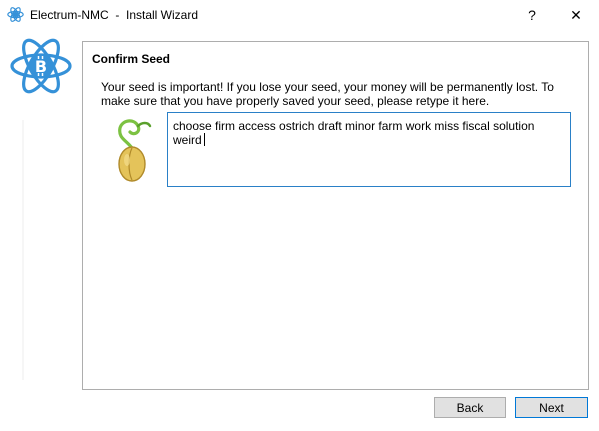  What do you see at coordinates (204, 139) in the screenshot?
I see `text-caret` at bounding box center [204, 139].